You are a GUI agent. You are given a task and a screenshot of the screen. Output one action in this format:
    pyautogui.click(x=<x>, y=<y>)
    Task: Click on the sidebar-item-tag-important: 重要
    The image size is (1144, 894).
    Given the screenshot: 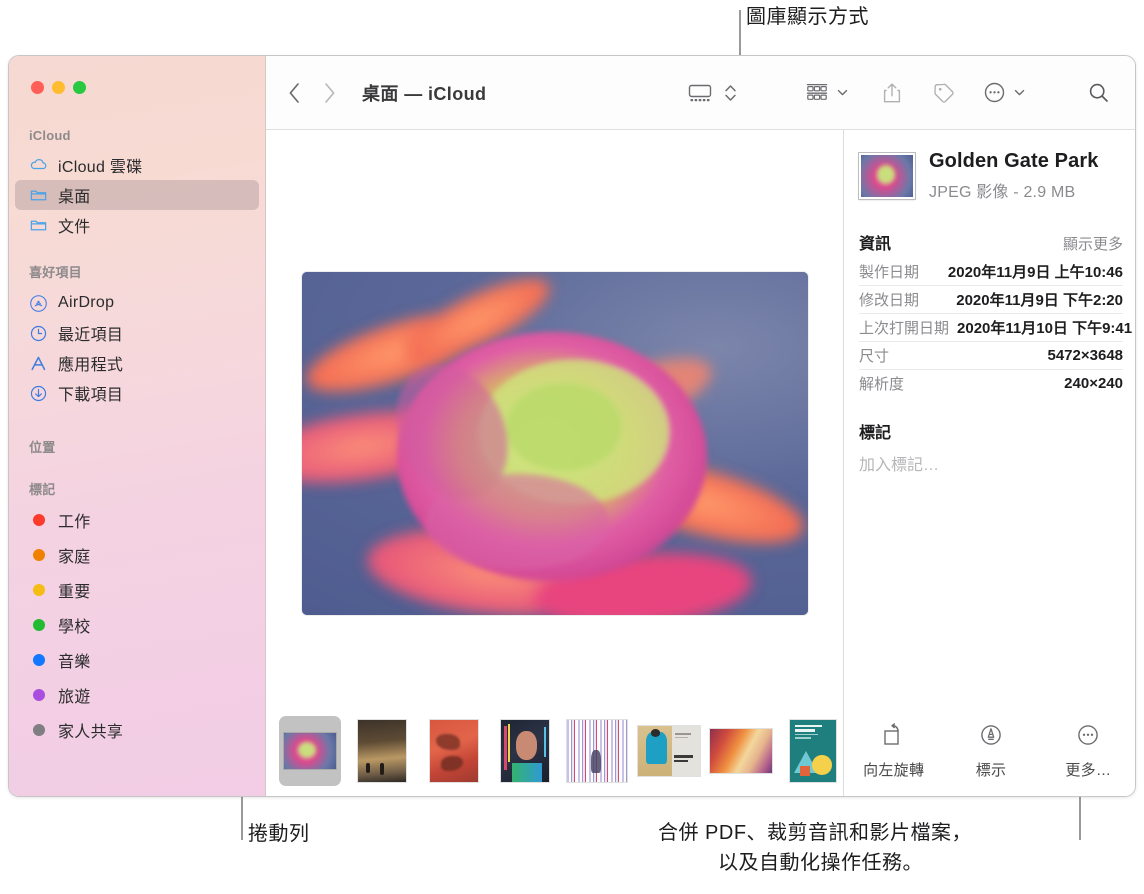 What is the action you would take?
    pyautogui.click(x=137, y=589)
    